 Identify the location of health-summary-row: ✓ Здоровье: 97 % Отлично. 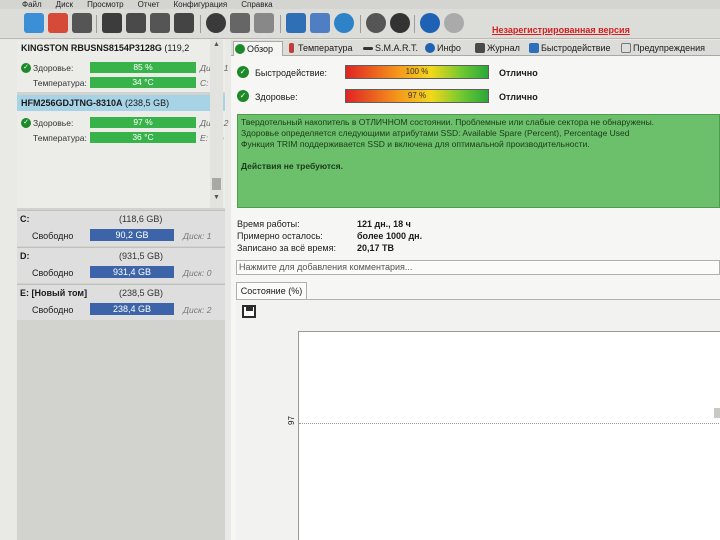
(477, 96).